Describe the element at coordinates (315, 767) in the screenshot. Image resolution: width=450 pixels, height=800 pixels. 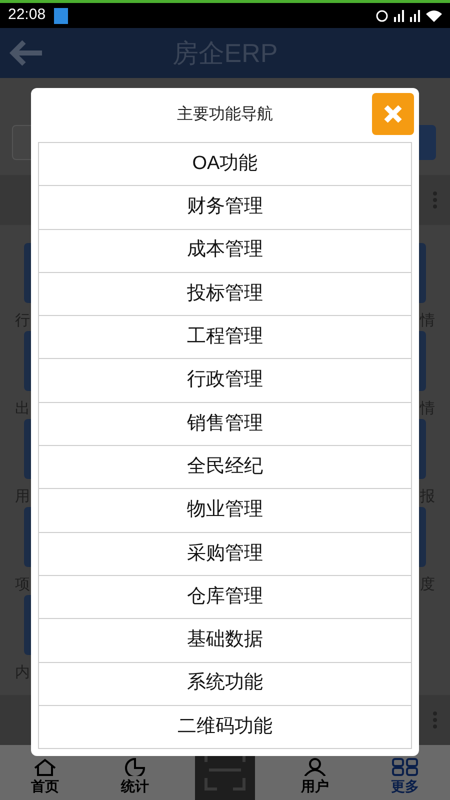
I see `person-icon` at that location.